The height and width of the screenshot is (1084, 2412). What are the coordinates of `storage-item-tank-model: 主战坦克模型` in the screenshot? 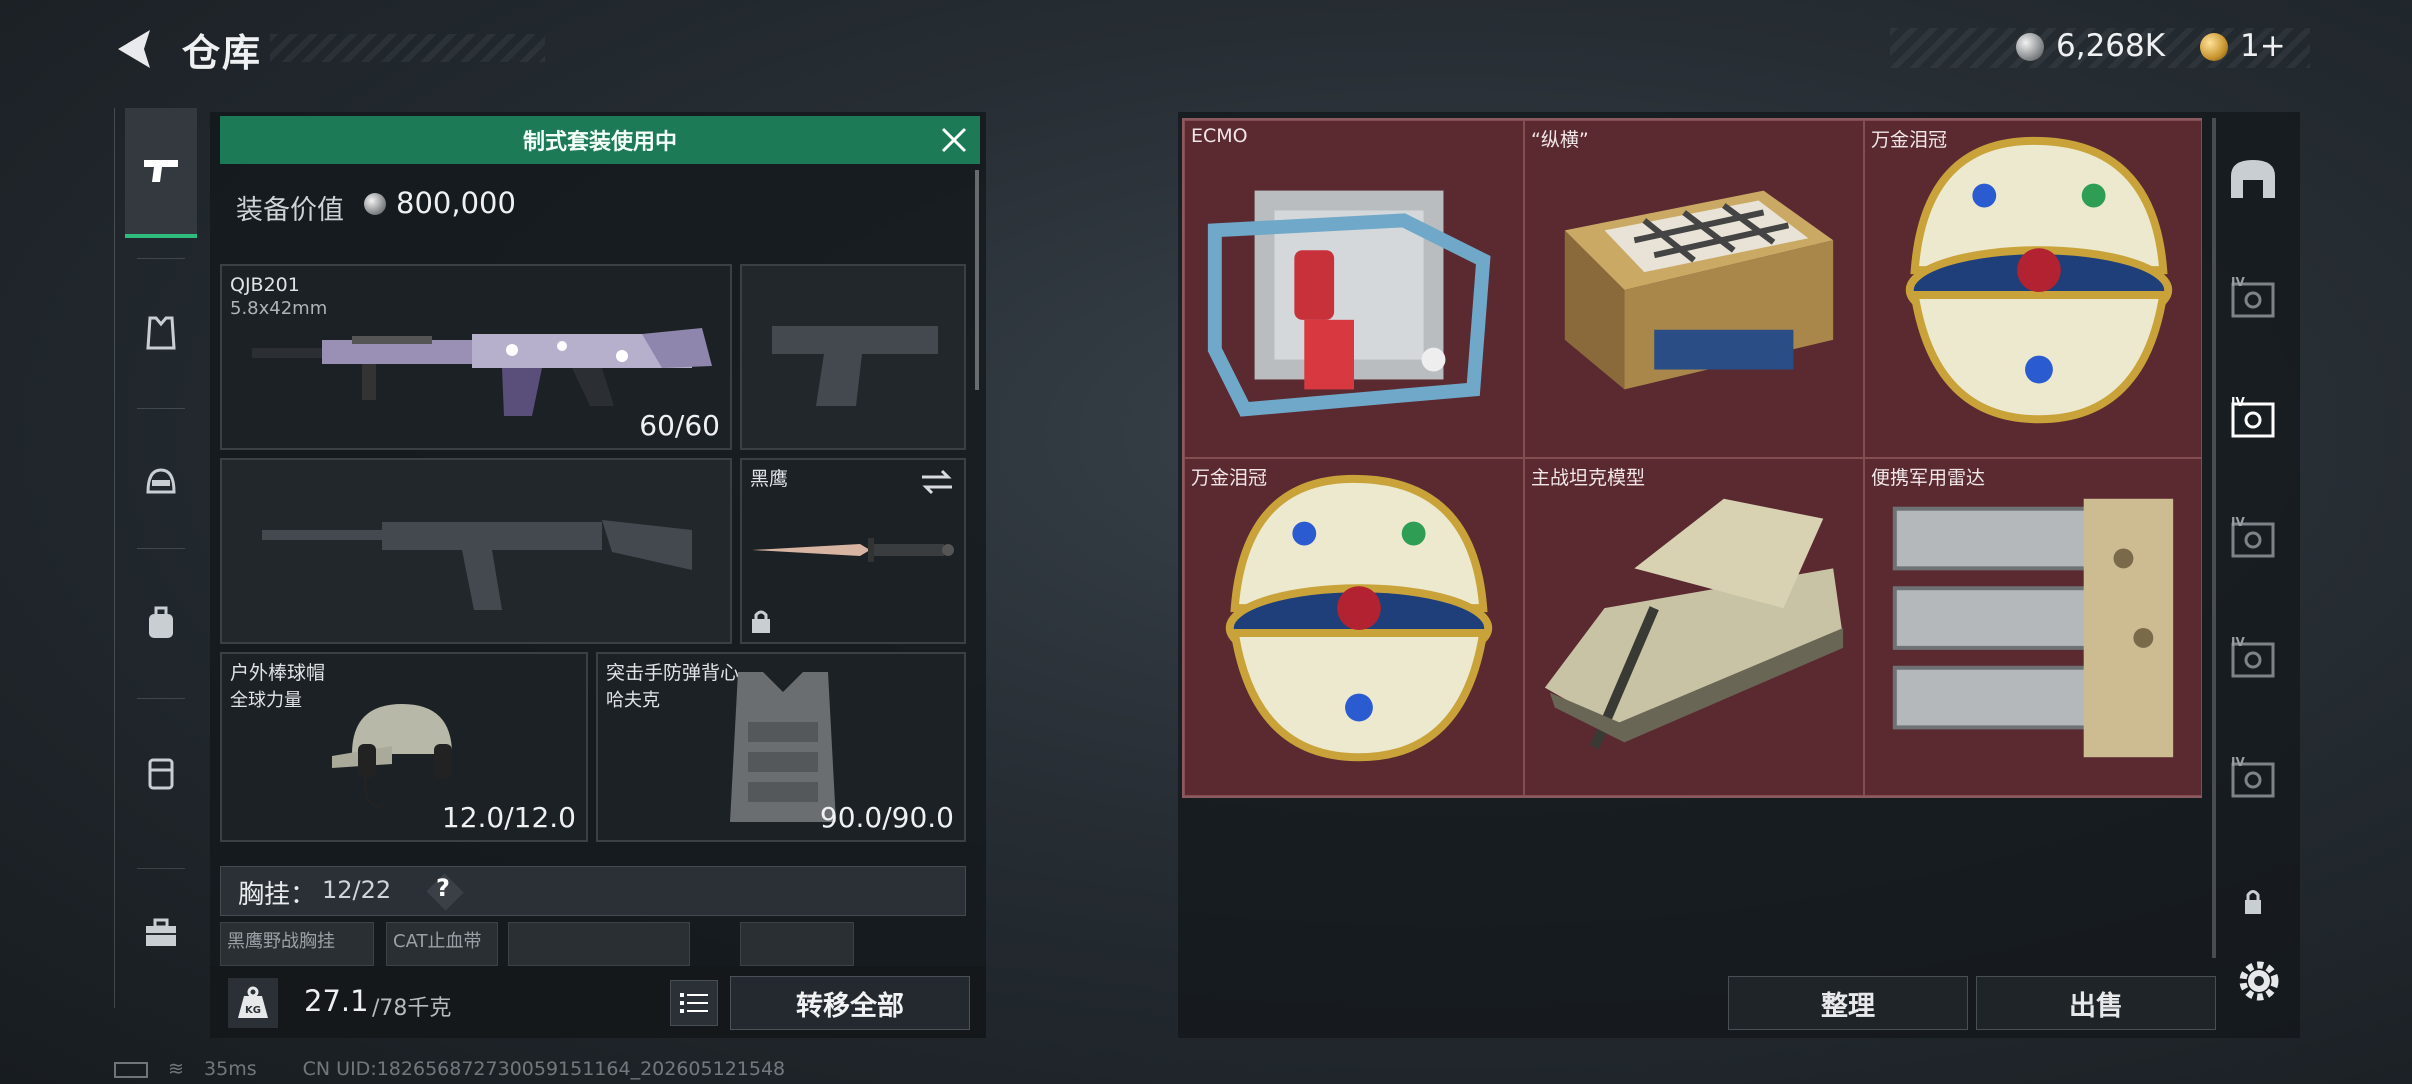 It's located at (1694, 627).